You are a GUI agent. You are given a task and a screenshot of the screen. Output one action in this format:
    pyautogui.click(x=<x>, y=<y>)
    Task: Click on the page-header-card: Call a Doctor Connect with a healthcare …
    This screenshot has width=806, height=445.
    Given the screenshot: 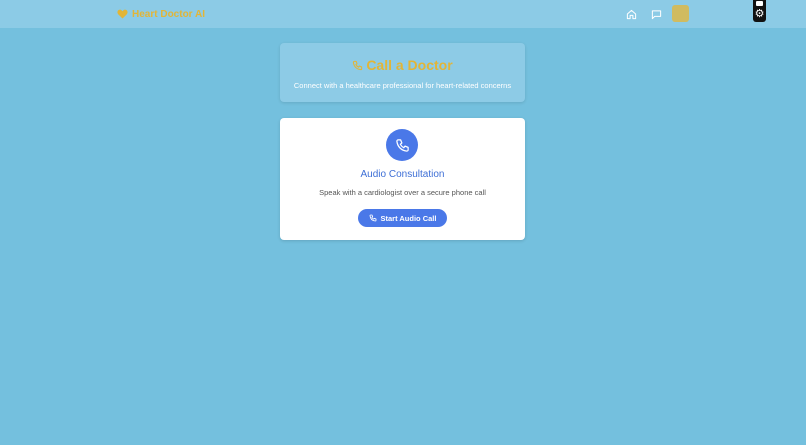 What is the action you would take?
    pyautogui.click(x=402, y=72)
    